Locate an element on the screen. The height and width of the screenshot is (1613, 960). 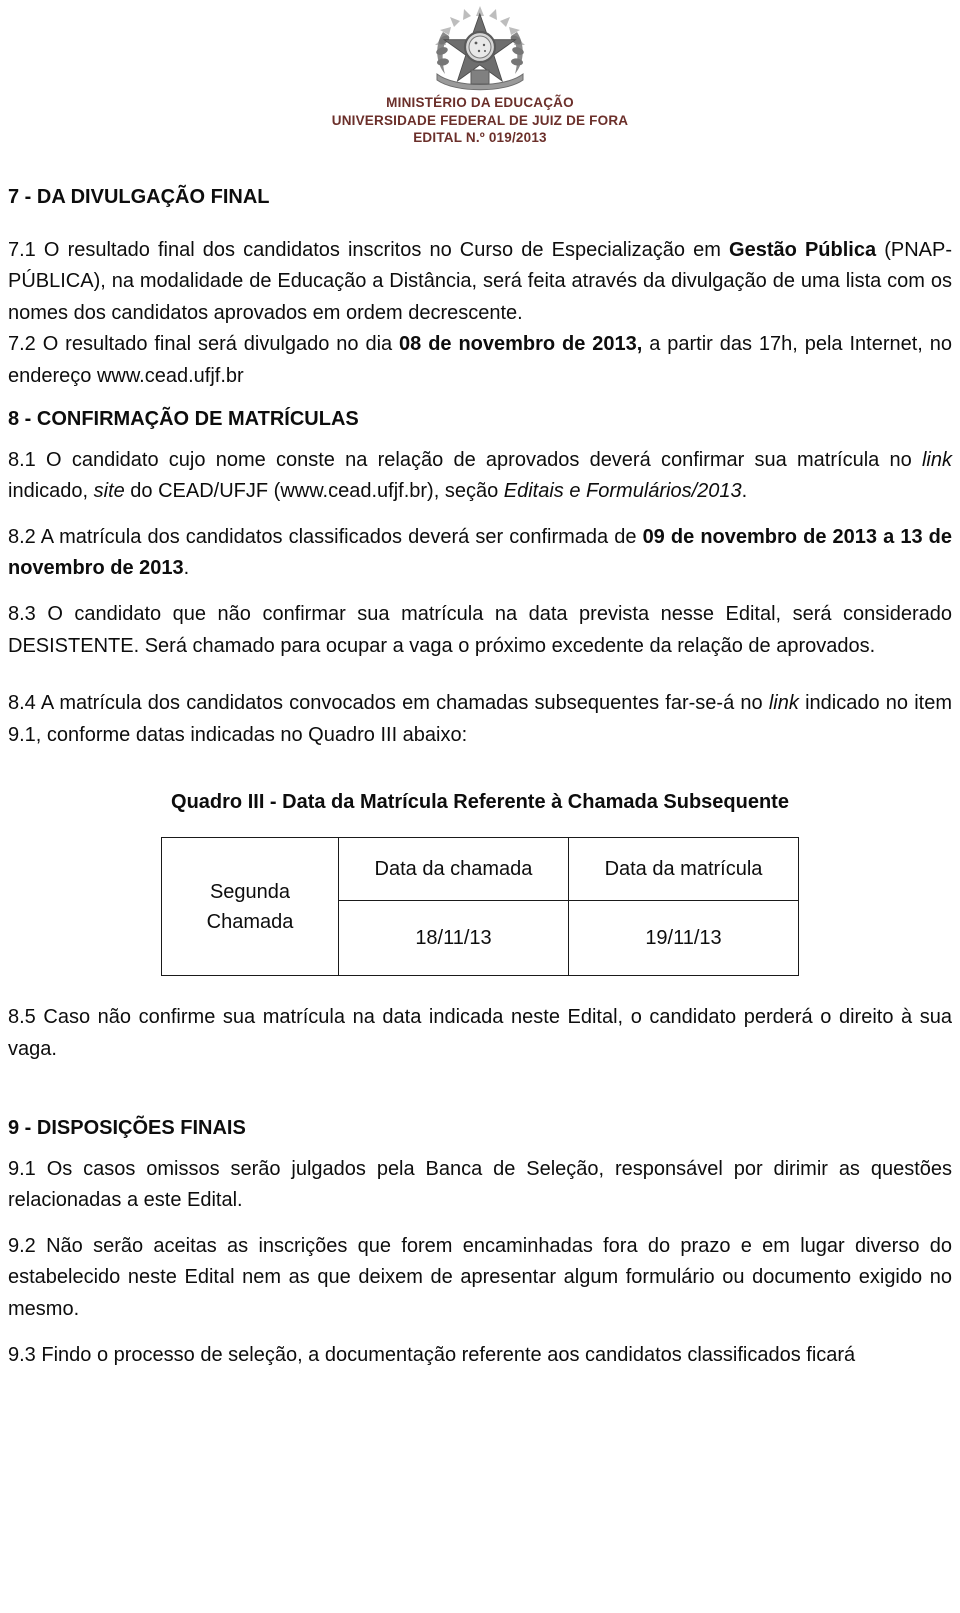
paragraph-8-1-italic-link: link is located at coordinates (936, 459).